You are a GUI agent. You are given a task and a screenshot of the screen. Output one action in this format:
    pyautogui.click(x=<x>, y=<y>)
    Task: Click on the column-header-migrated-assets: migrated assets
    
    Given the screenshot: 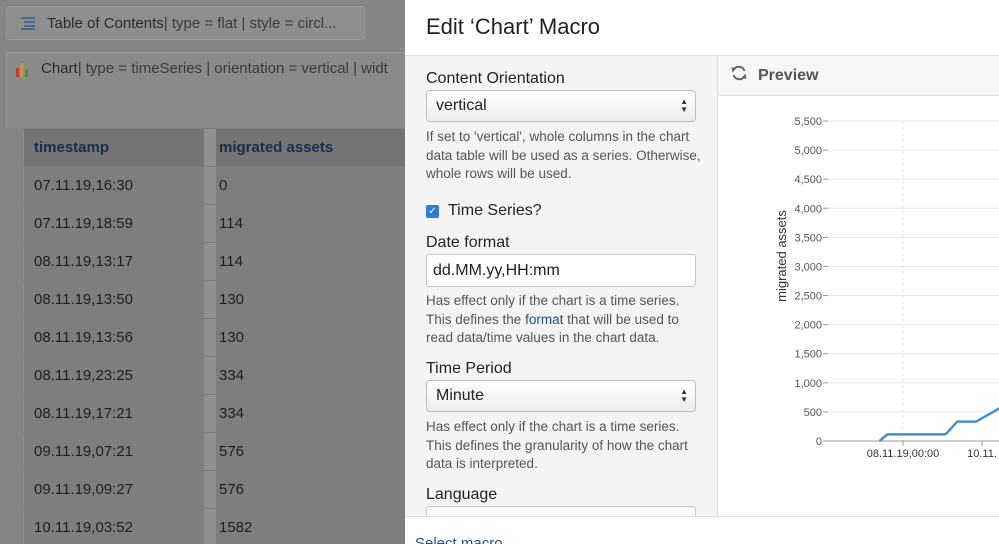 What is the action you would take?
    pyautogui.click(x=310, y=147)
    